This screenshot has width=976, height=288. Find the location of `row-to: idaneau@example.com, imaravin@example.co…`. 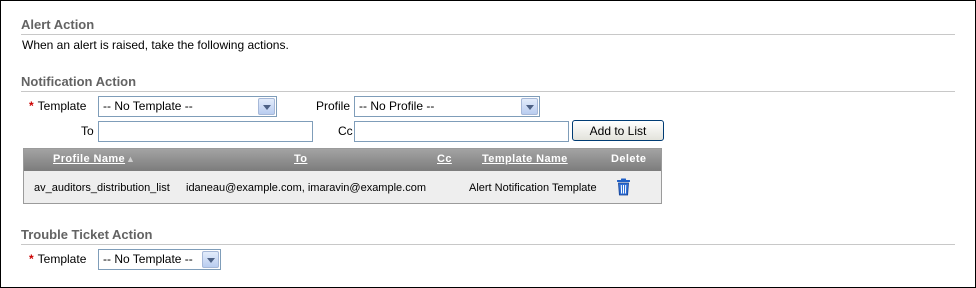

row-to: idaneau@example.com, imaravin@example.co… is located at coordinates (306, 188).